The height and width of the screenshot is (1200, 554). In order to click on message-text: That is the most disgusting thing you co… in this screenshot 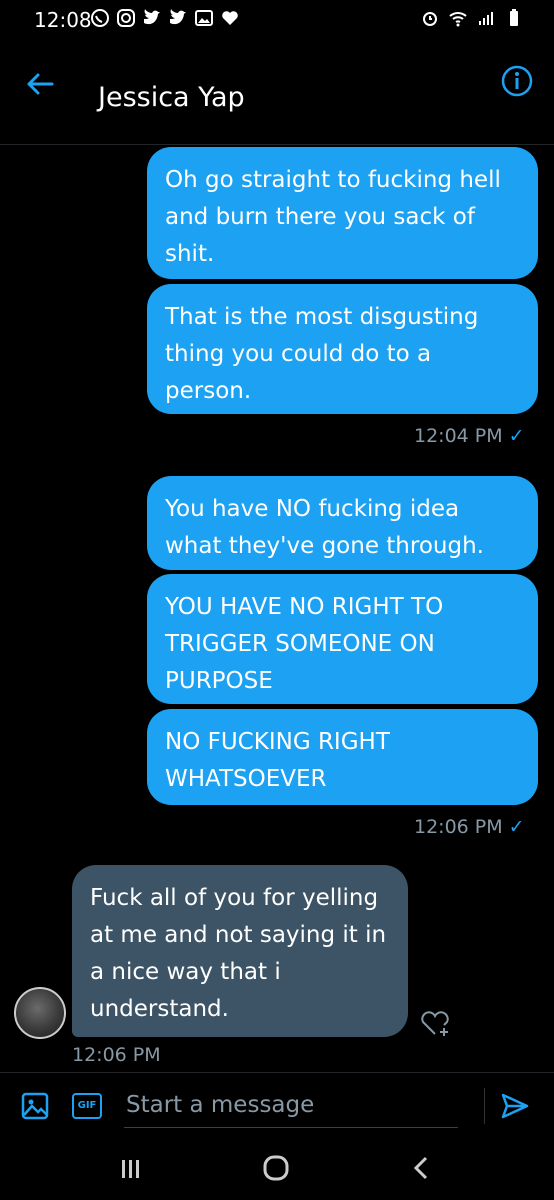, I will do `click(322, 354)`.